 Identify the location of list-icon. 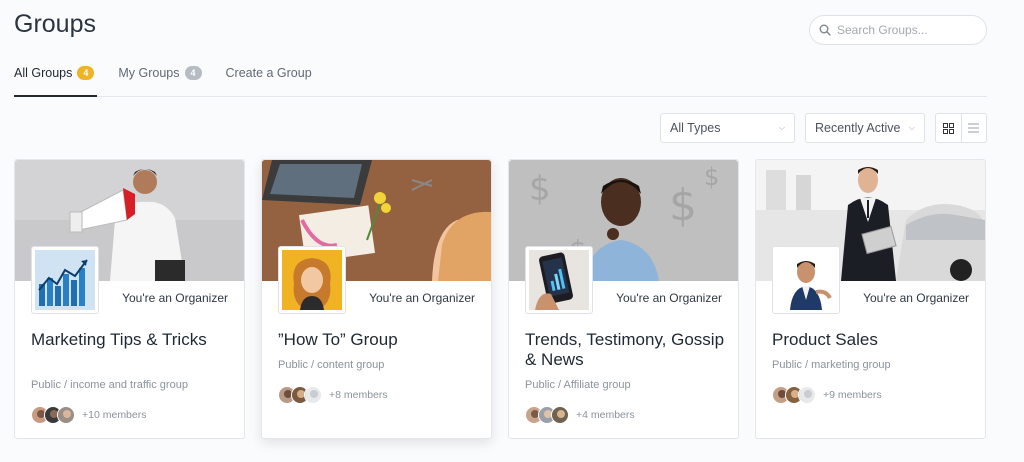
(974, 128).